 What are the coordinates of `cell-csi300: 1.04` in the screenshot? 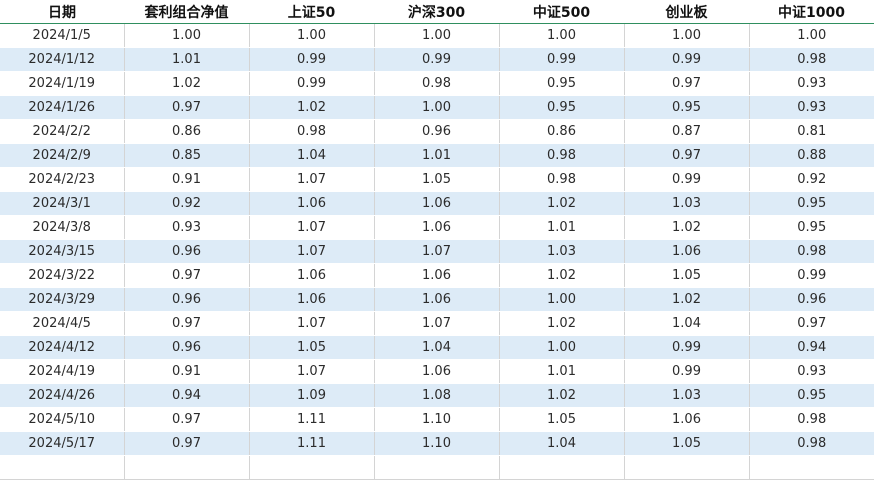 It's located at (437, 347).